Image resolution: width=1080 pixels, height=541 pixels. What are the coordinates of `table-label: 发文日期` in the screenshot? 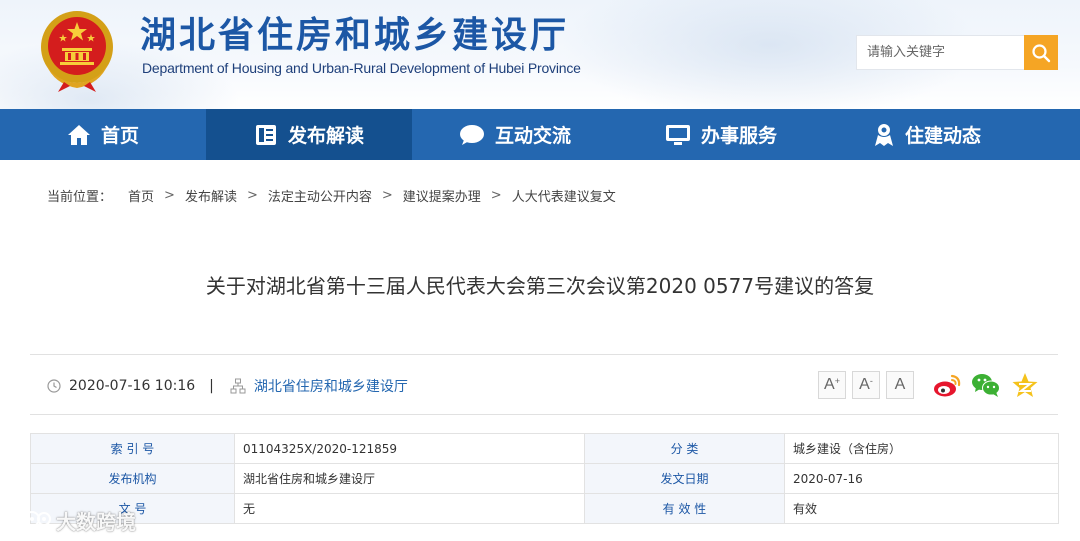 It's located at (684, 478).